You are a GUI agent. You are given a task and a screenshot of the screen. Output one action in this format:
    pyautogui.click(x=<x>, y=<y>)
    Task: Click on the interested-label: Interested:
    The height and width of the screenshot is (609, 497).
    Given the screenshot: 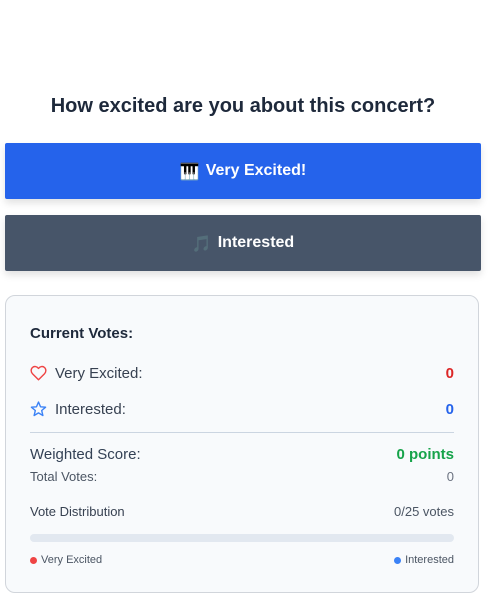 What is the action you would take?
    pyautogui.click(x=90, y=409)
    